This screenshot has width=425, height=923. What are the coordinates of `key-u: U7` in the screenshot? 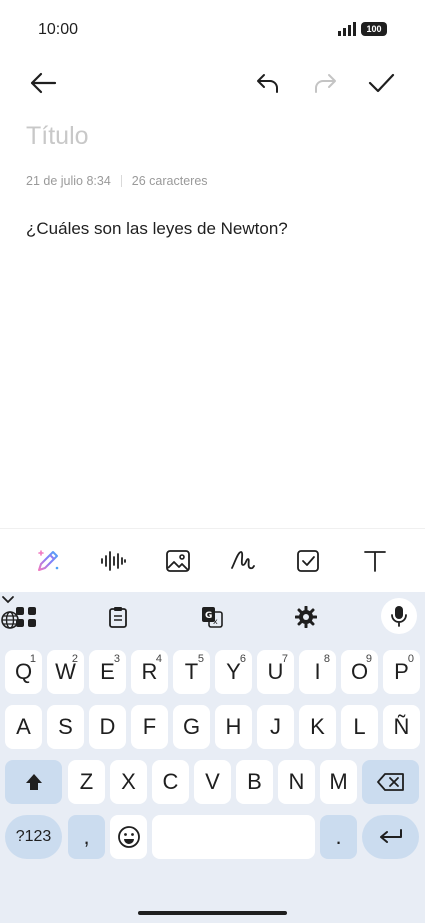 It's located at (275, 672).